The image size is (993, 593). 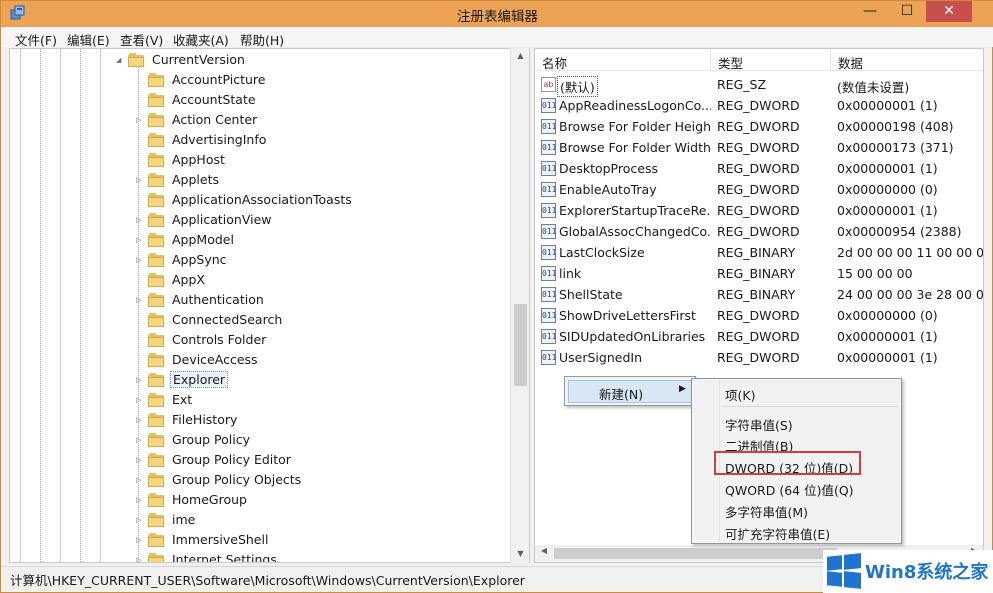 I want to click on collapse-arrow-icon: ◢, so click(x=120, y=60).